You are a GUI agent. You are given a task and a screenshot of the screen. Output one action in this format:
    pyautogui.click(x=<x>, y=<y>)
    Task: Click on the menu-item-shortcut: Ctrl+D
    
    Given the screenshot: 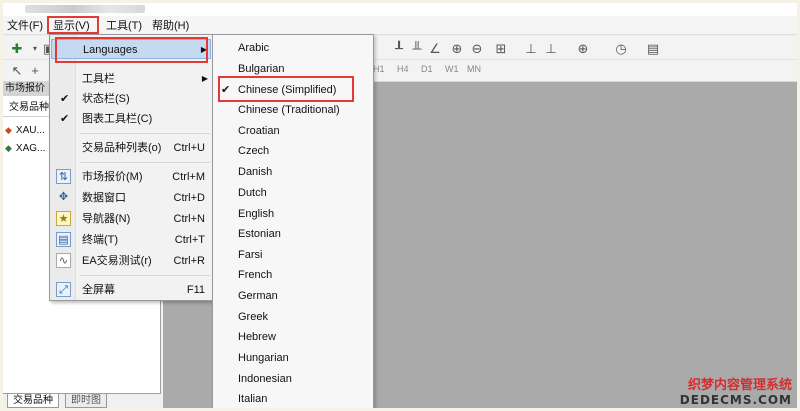 What is the action you would take?
    pyautogui.click(x=189, y=198)
    